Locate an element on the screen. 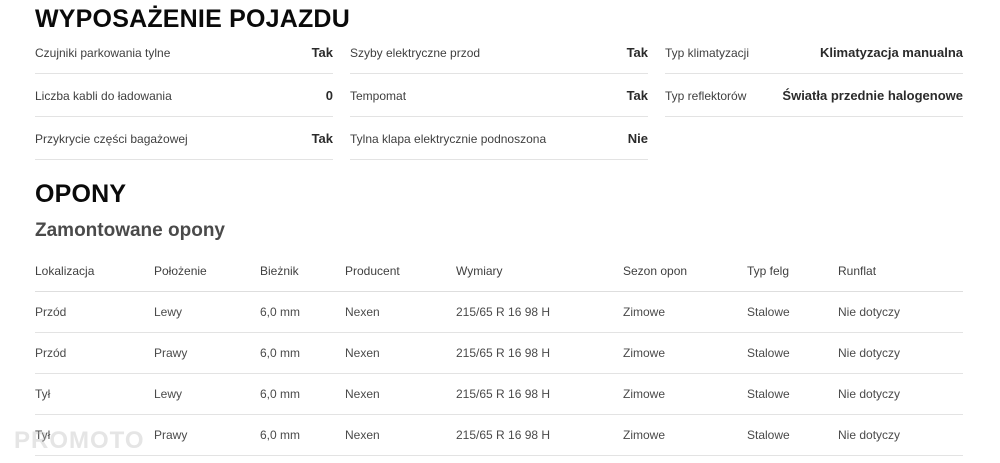  equipment-item: Tylna klapa elektrycznie podnoszona Nie is located at coordinates (499, 139).